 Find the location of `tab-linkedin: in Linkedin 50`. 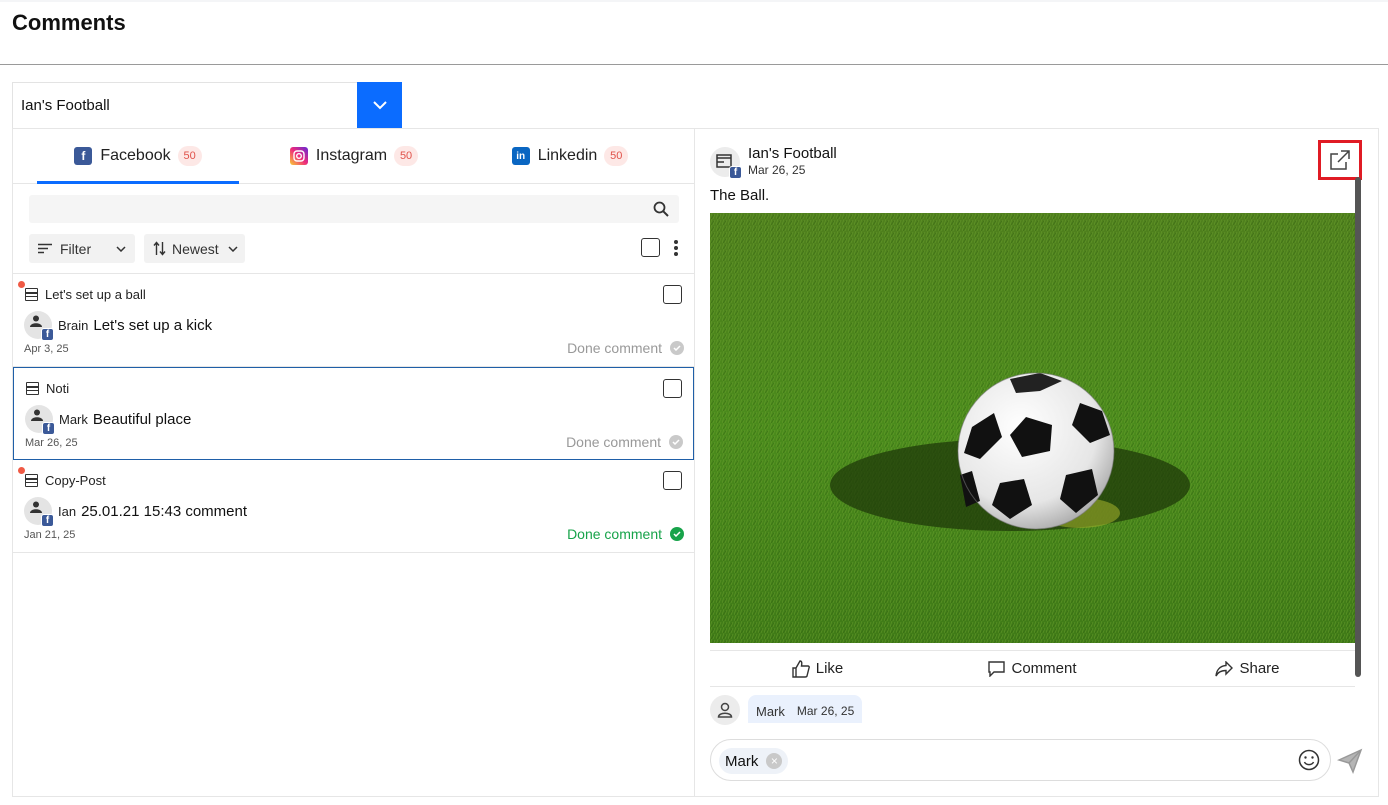

tab-linkedin: in Linkedin 50 is located at coordinates (570, 156).